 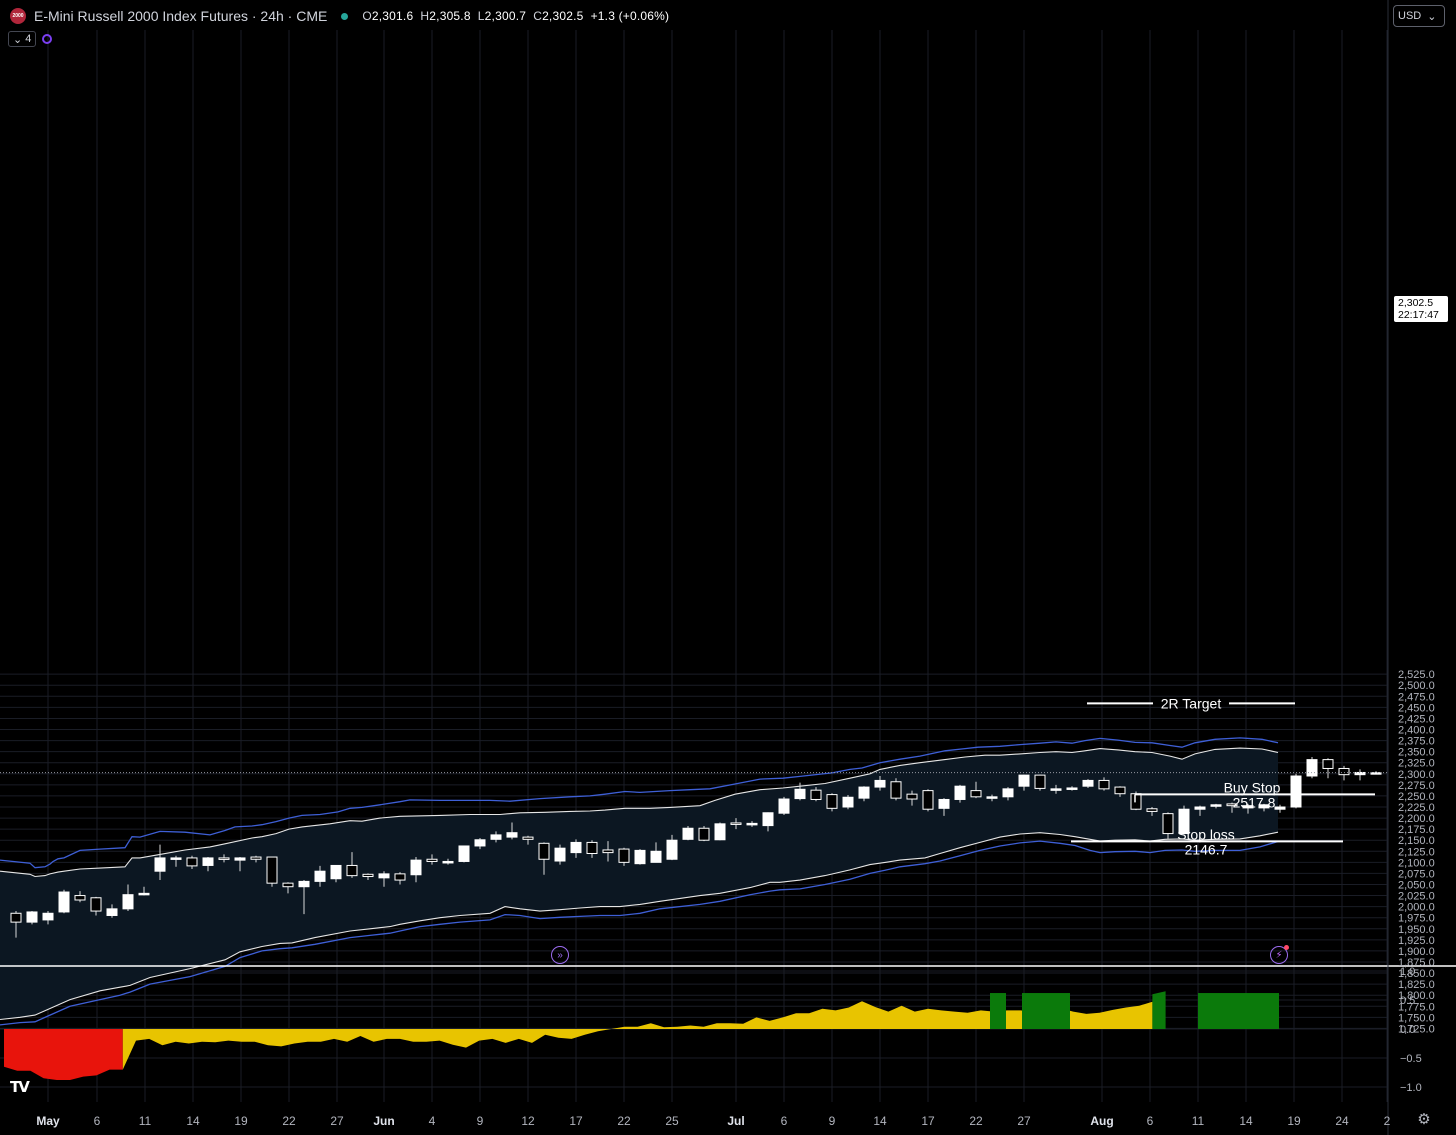 What do you see at coordinates (1046, 1011) in the screenshot?
I see `oscillator-green-block` at bounding box center [1046, 1011].